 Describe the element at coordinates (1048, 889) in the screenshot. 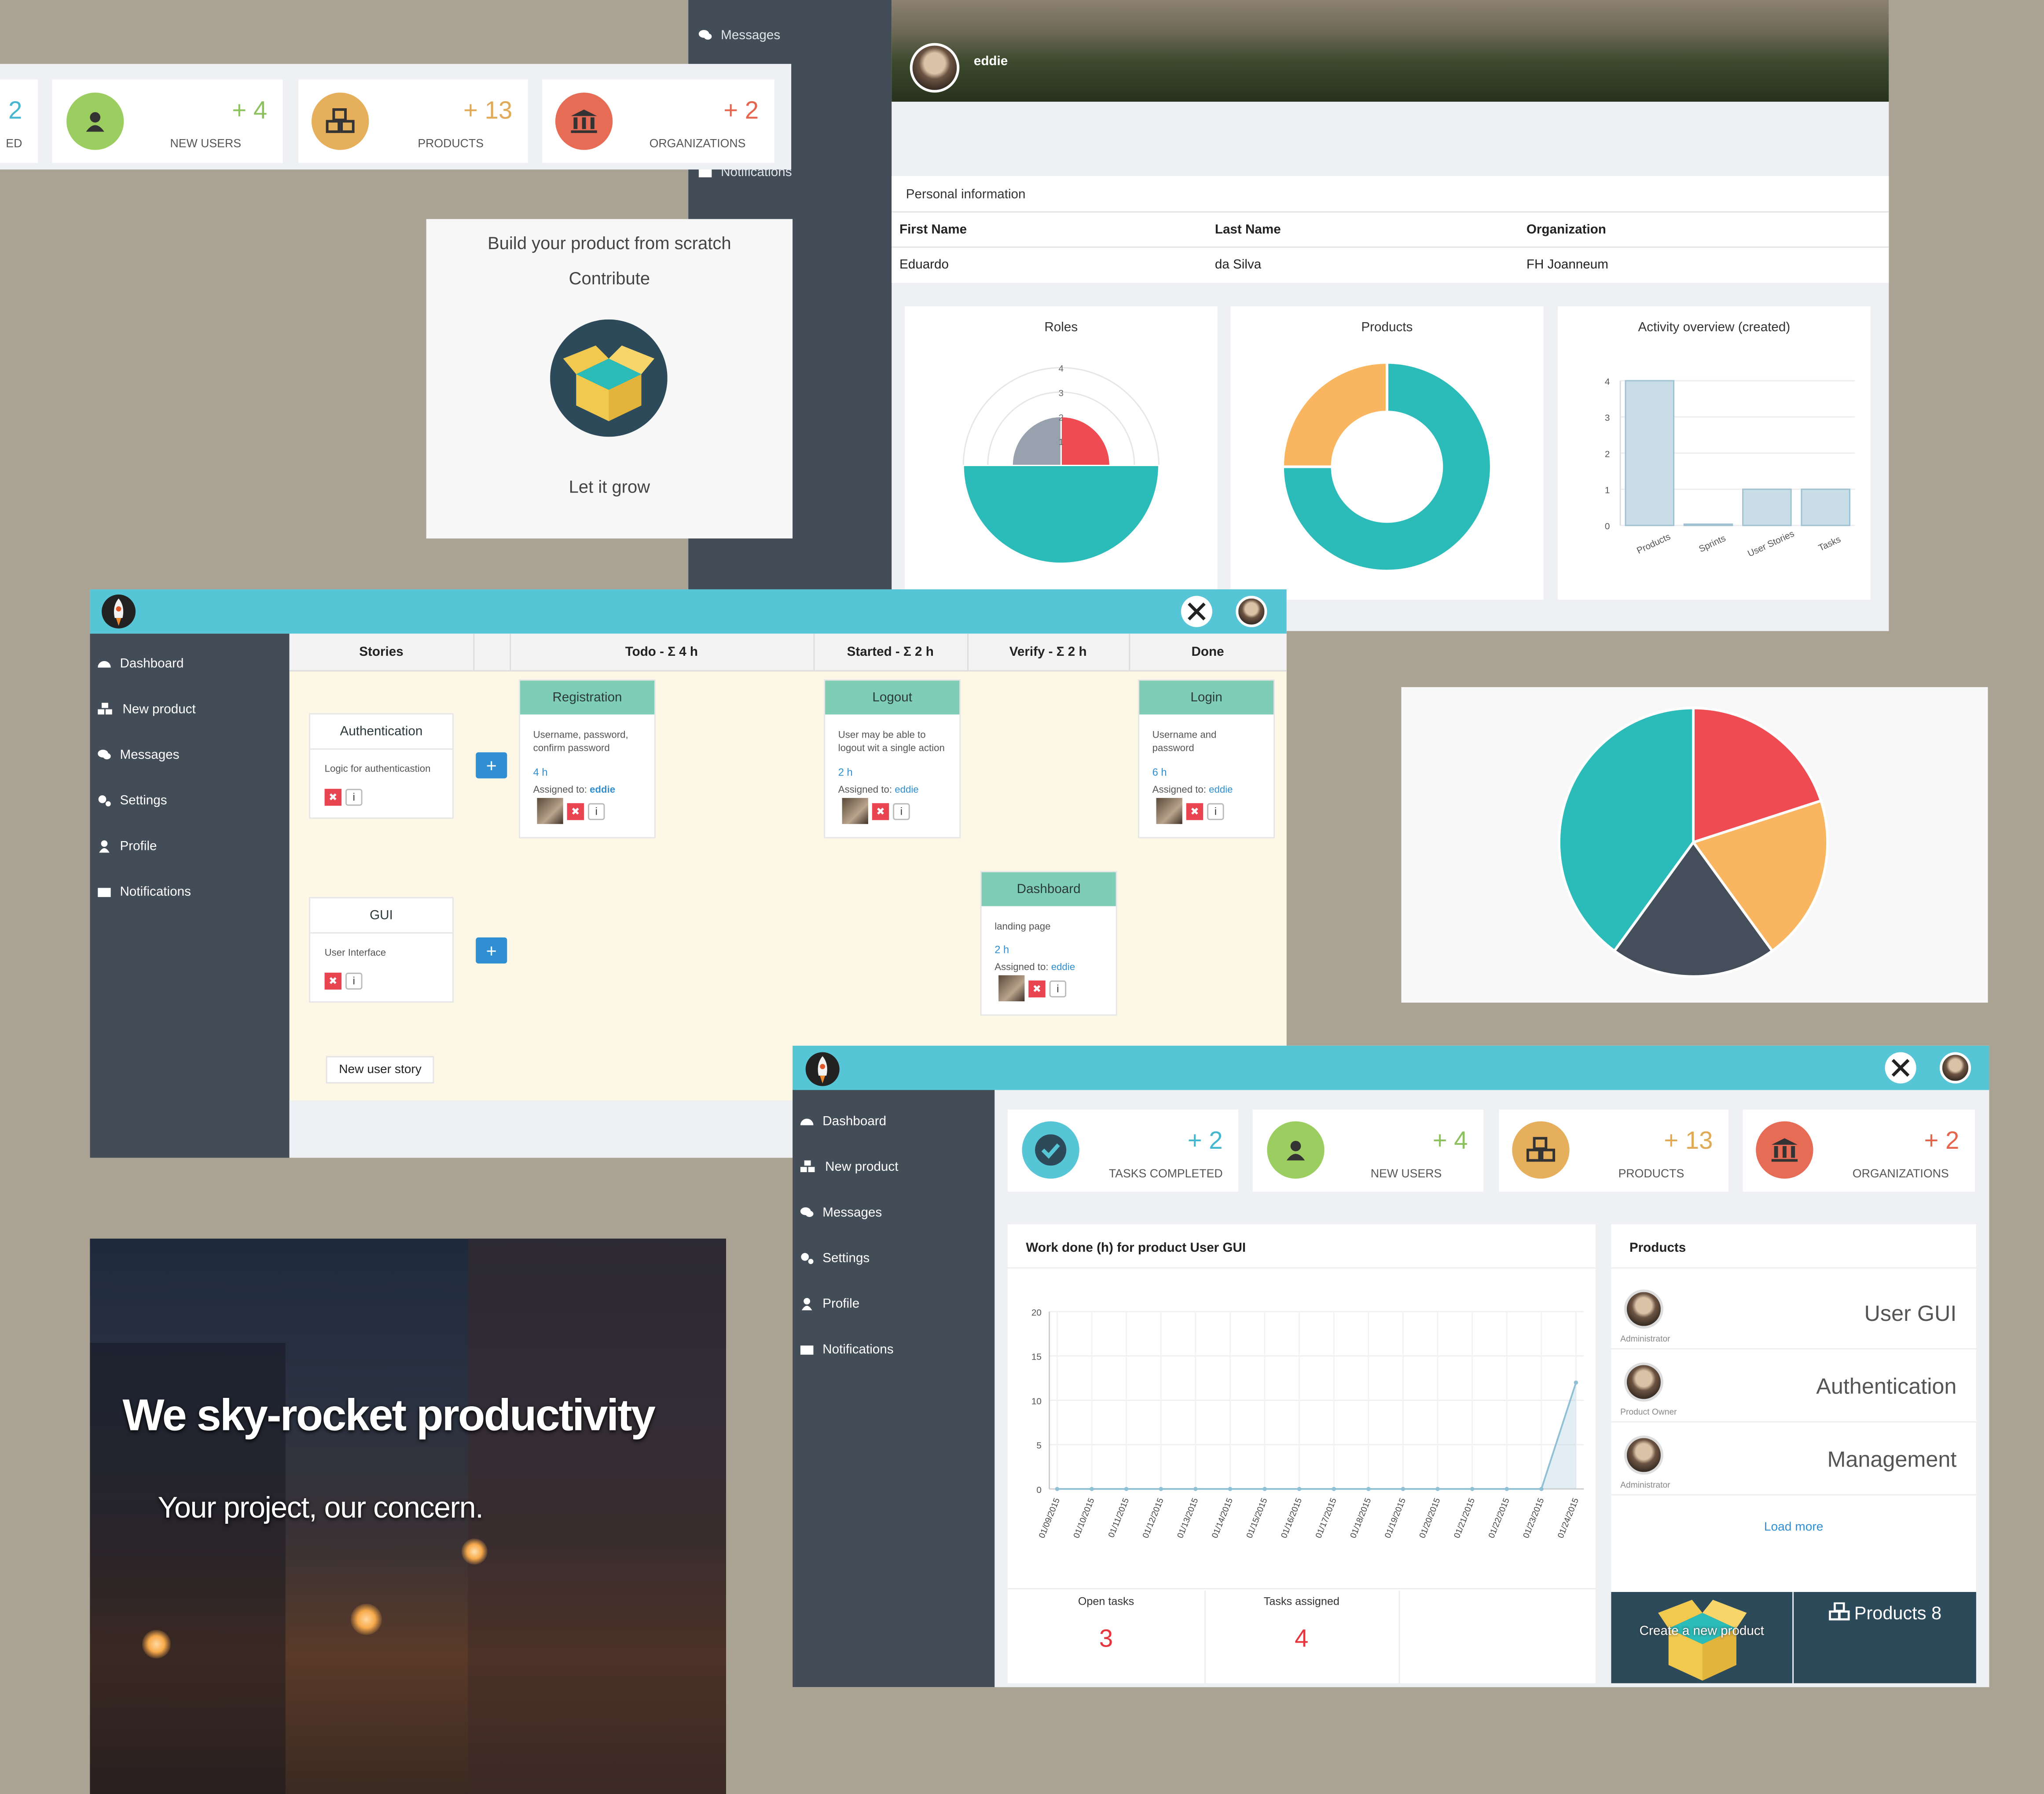

I see `task-title: Dashboard` at that location.